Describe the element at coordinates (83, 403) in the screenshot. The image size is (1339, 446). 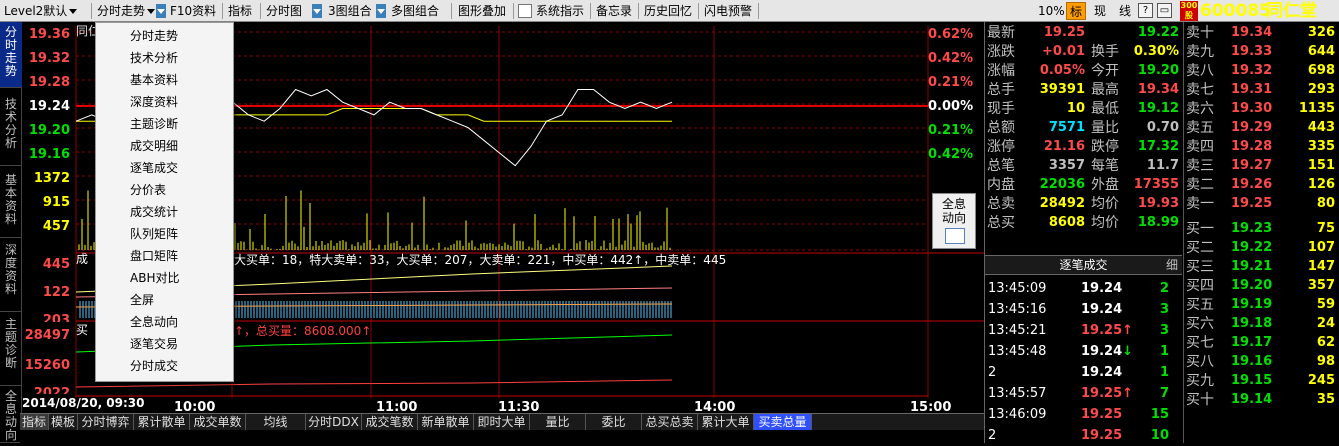
I see `date-label: 2014/08/20, 09:30` at that location.